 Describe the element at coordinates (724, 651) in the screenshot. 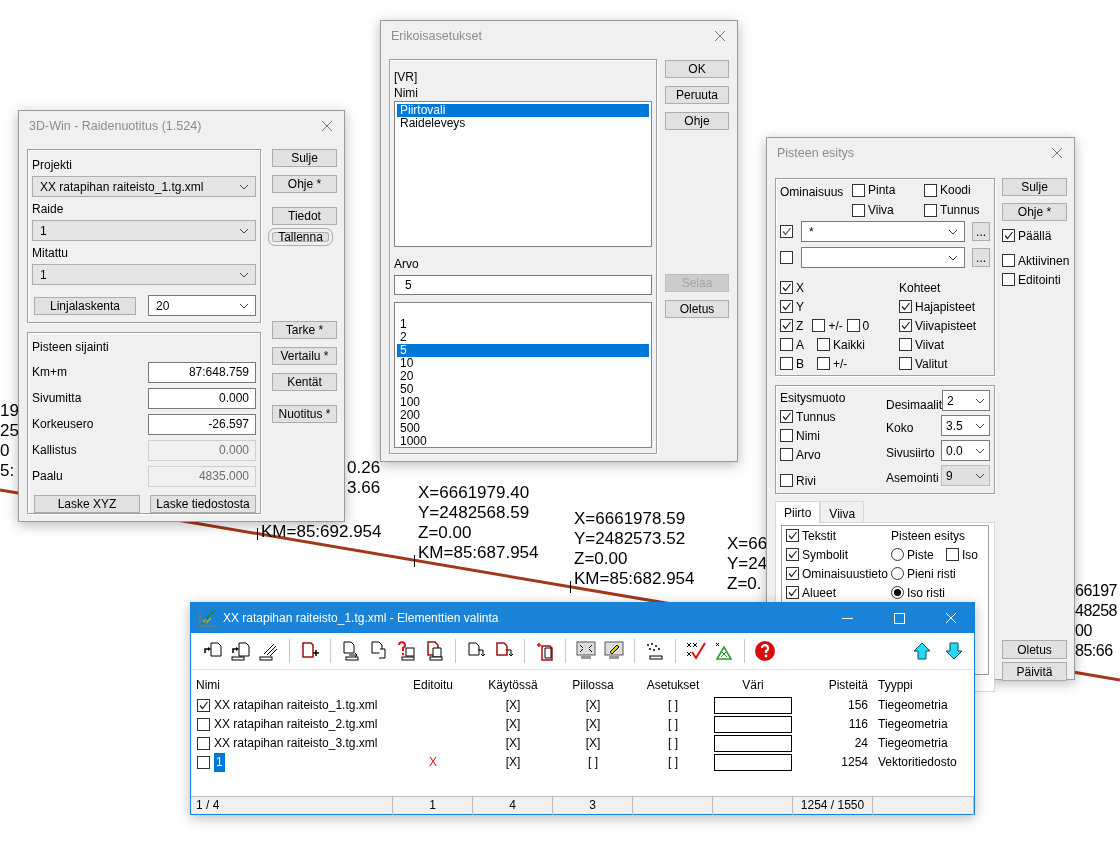

I see `triangle-icon` at that location.